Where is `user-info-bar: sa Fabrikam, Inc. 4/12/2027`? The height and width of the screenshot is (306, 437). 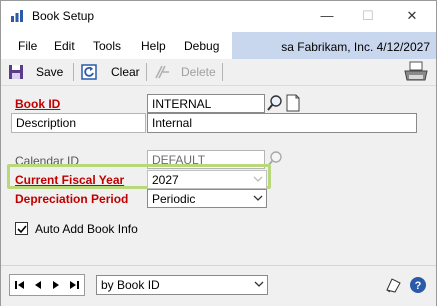 user-info-bar: sa Fabrikam, Inc. 4/12/2027 is located at coordinates (334, 45).